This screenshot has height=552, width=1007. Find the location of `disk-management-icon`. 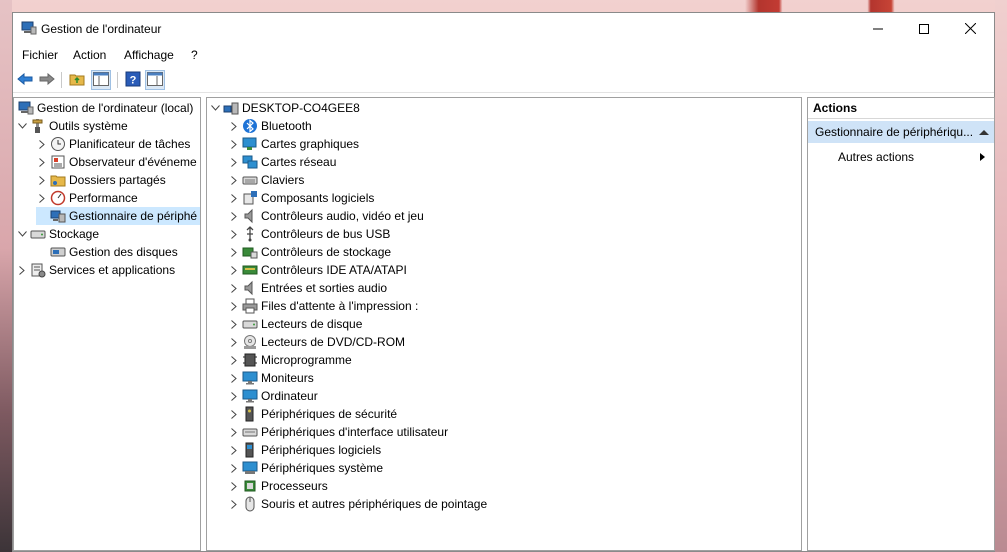

disk-management-icon is located at coordinates (58, 252).